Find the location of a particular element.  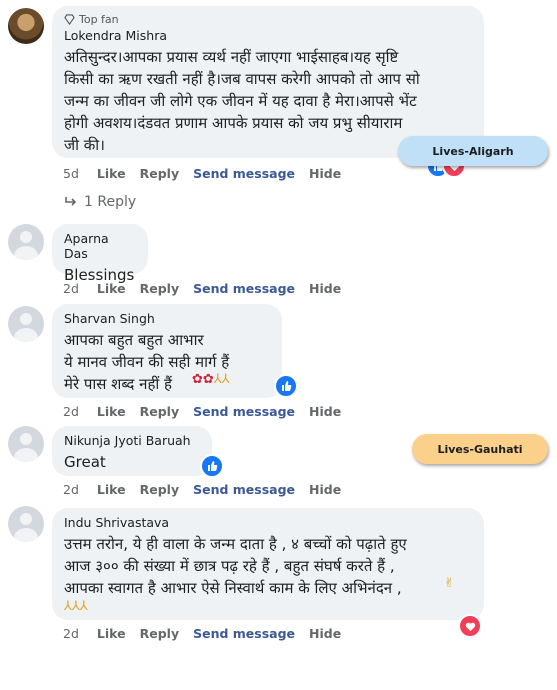

comment-bubble: Aparna Das Blessings is located at coordinates (100, 254).